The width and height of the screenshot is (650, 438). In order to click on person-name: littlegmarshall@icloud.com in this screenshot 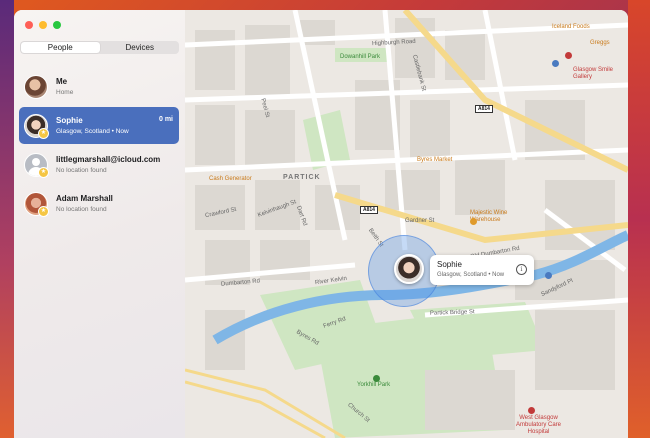, I will do `click(108, 159)`.